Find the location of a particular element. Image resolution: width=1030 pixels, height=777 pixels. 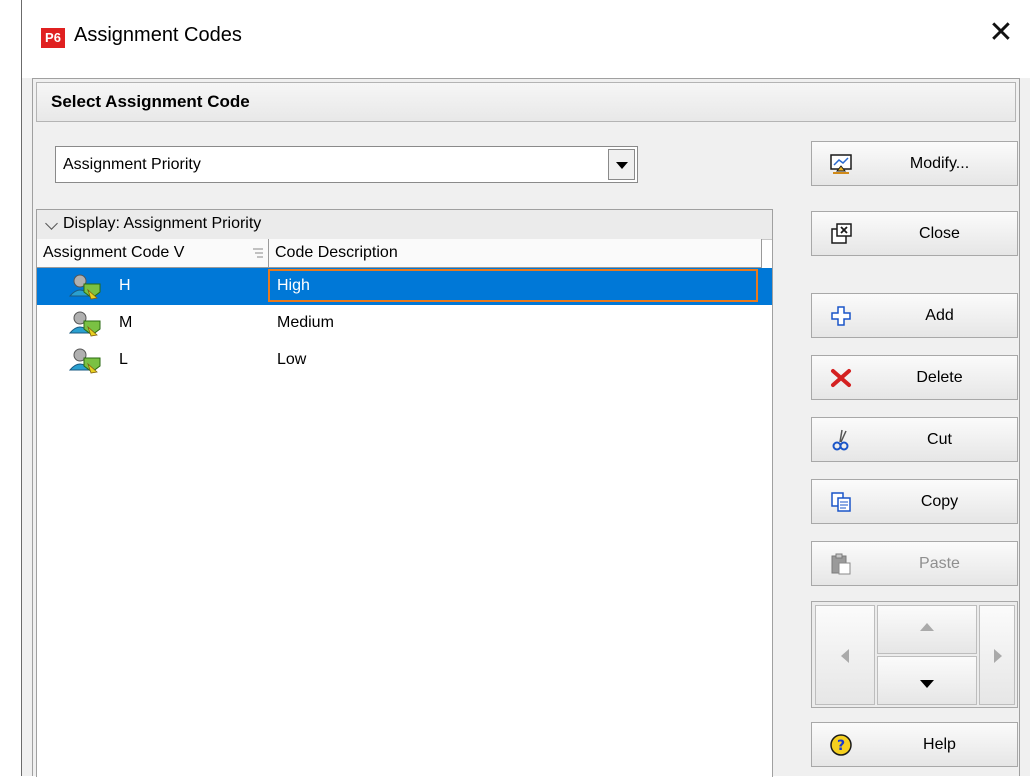

copy-label: Copy is located at coordinates (939, 501).